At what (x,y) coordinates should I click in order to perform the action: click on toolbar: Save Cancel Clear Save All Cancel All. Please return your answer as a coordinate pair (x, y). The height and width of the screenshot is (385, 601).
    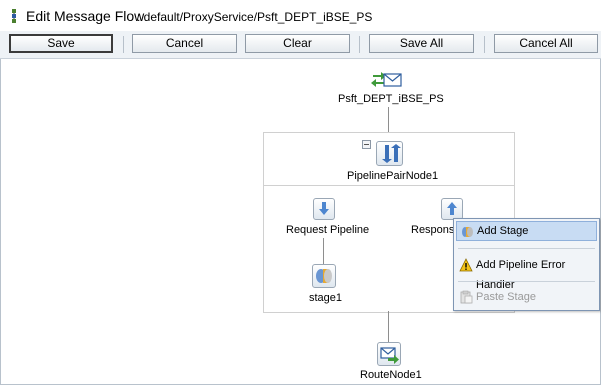
    Looking at the image, I should click on (300, 45).